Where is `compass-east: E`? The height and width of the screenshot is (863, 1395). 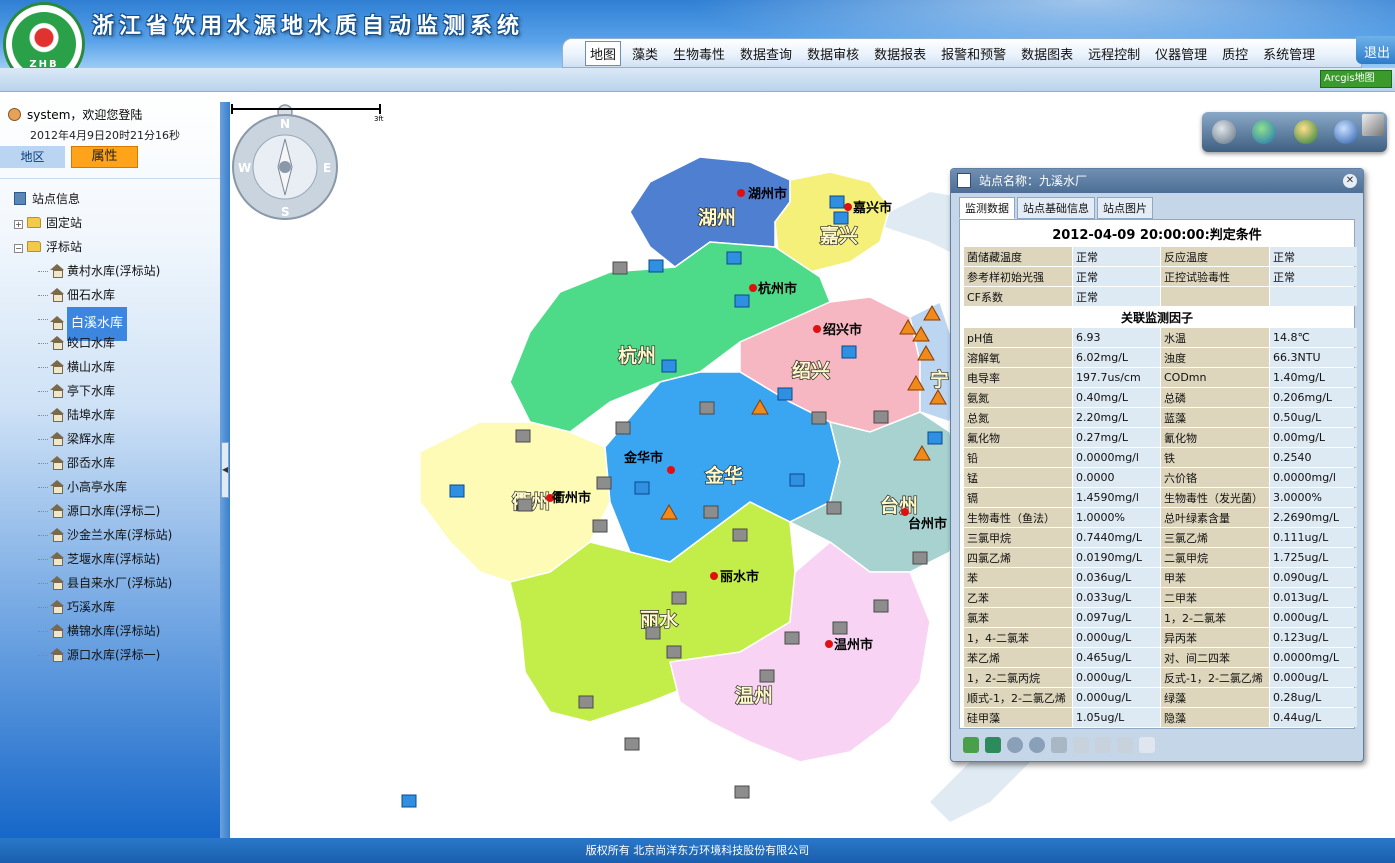
compass-east: E is located at coordinates (327, 168).